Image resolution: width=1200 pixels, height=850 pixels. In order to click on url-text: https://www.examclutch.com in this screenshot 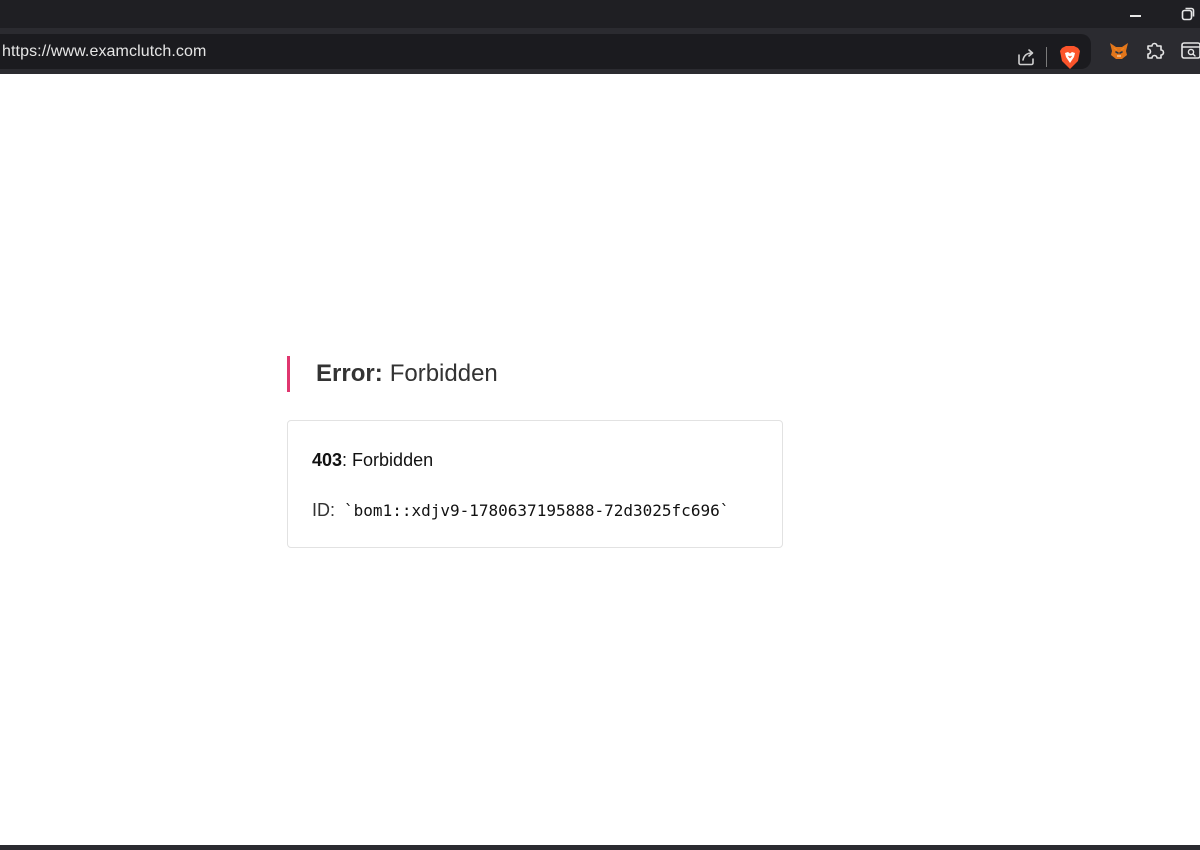, I will do `click(104, 52)`.